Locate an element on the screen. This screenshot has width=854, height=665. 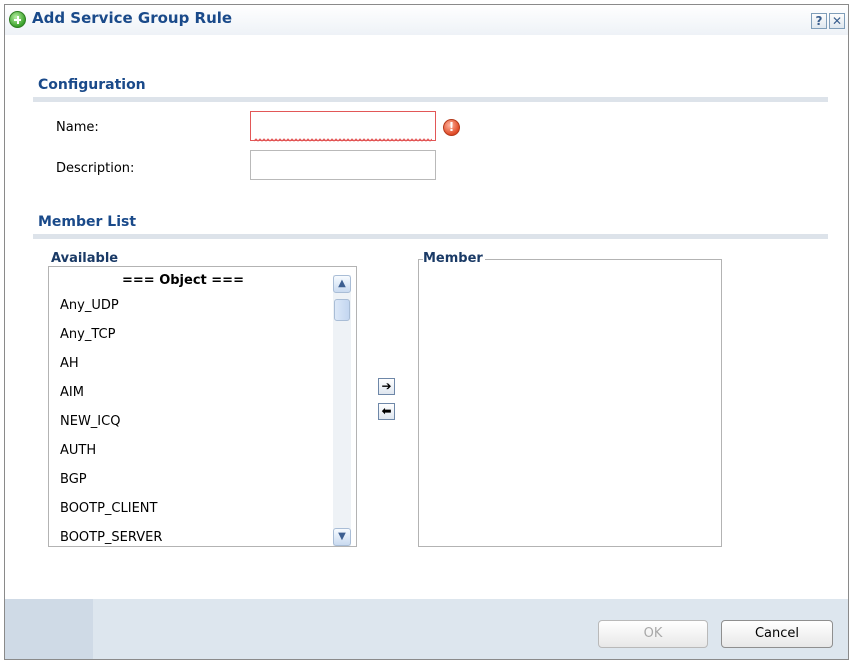
error-icon: ! is located at coordinates (451, 127).